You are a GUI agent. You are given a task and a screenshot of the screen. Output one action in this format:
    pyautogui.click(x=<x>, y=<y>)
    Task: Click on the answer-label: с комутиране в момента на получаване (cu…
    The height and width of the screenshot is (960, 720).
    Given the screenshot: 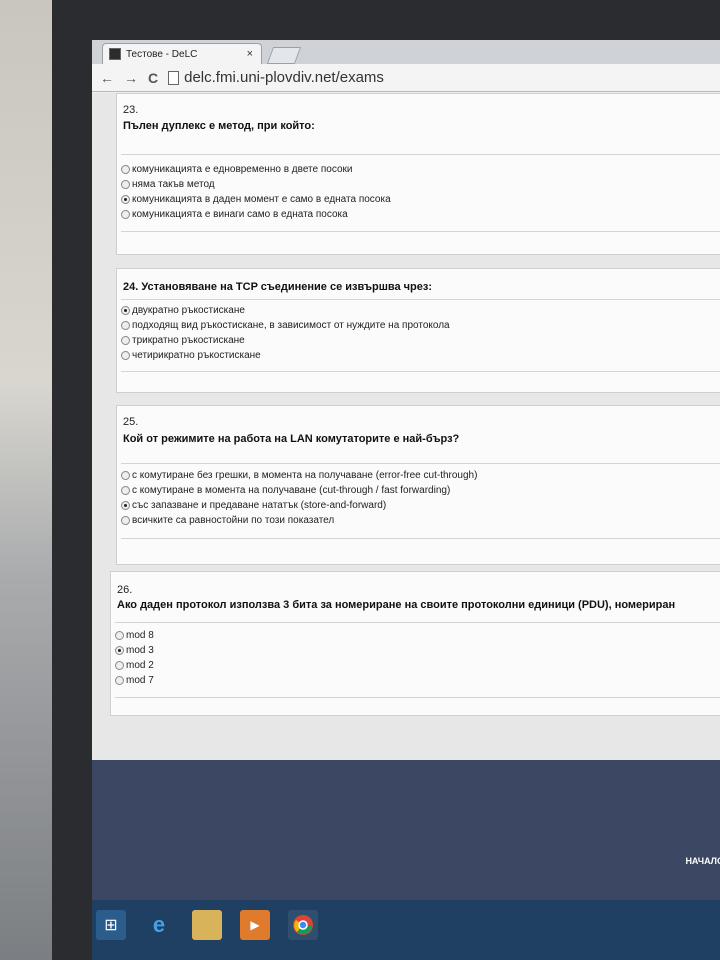 What is the action you would take?
    pyautogui.click(x=291, y=490)
    